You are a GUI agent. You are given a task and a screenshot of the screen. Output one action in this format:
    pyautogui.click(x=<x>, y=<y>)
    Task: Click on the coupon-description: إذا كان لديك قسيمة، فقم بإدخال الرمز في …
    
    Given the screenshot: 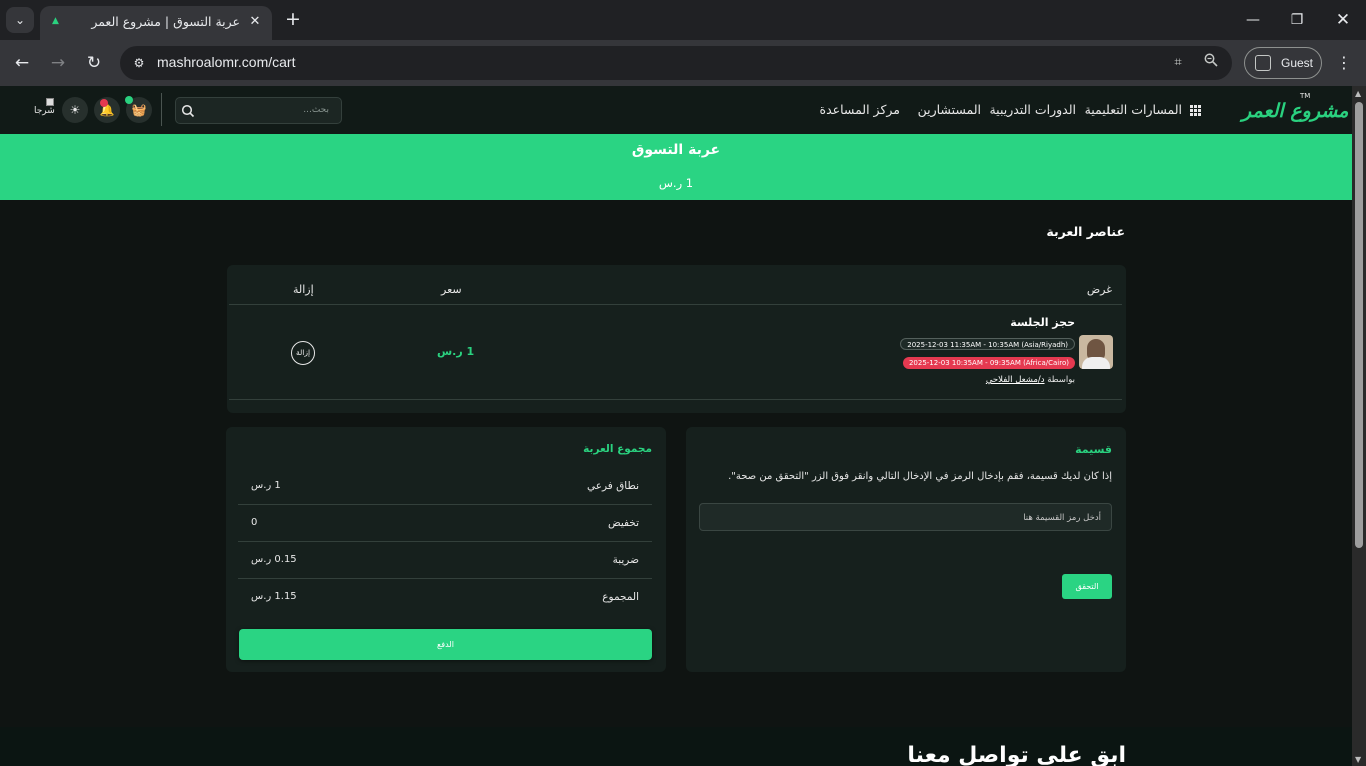 What is the action you would take?
    pyautogui.click(x=920, y=476)
    